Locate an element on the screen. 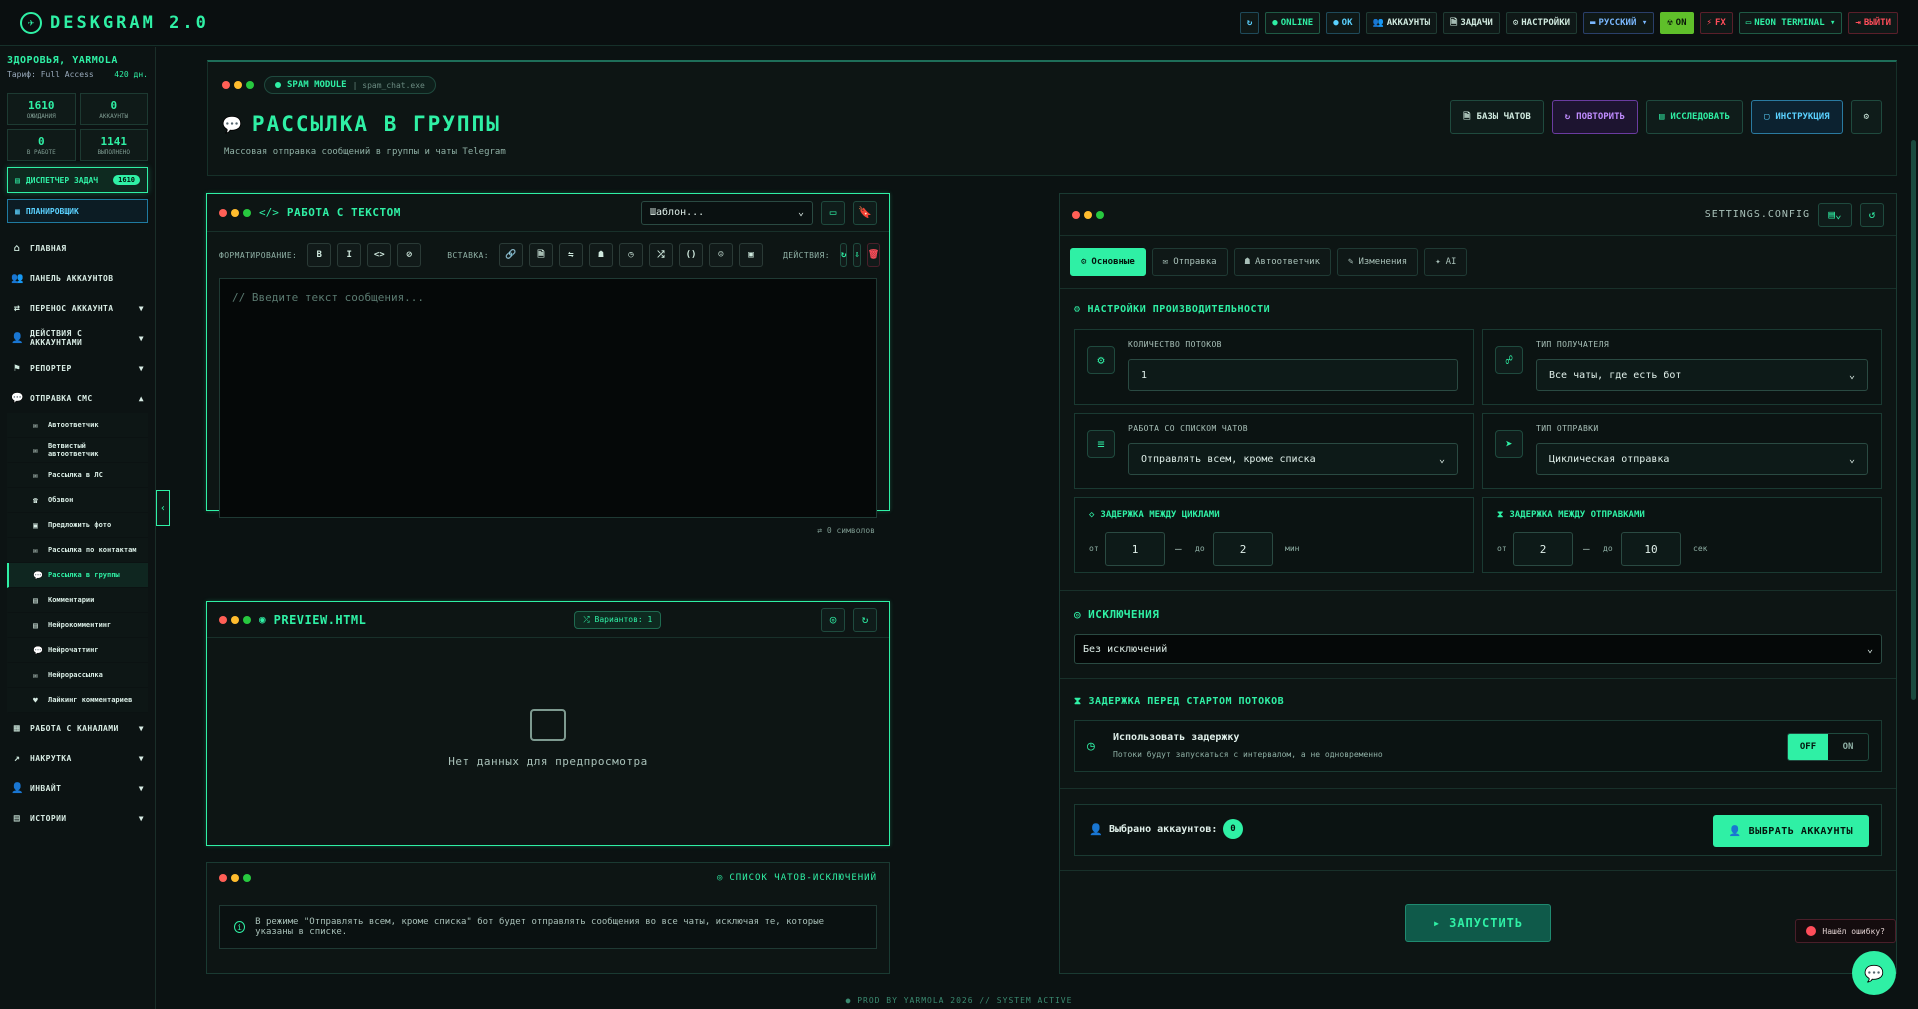 This screenshot has height=1009, width=1918. header-button-3: ▢ ИНСТРУКЦИЯ is located at coordinates (1796, 117).